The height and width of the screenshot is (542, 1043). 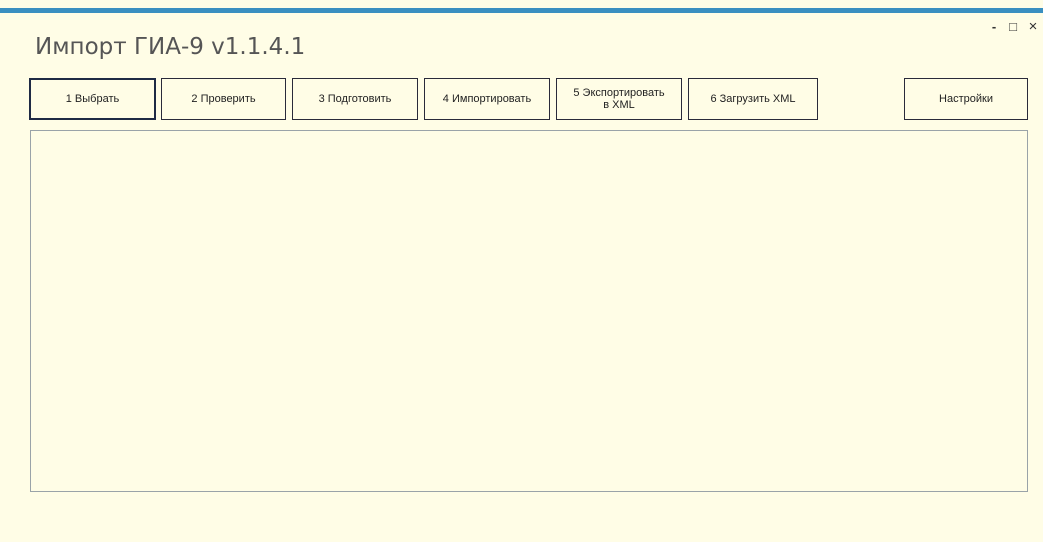 What do you see at coordinates (487, 99) in the screenshot?
I see `import-button: 4 Импортировать` at bounding box center [487, 99].